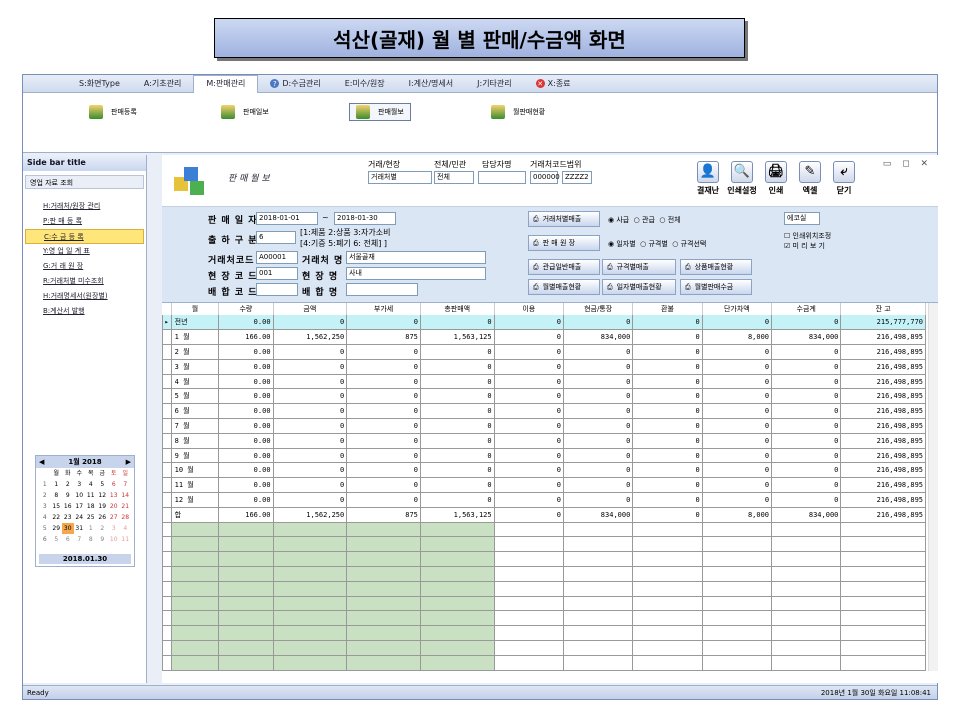 This screenshot has width=960, height=720. What do you see at coordinates (400, 177) in the screenshot?
I see `trade-select: 거래처별` at bounding box center [400, 177].